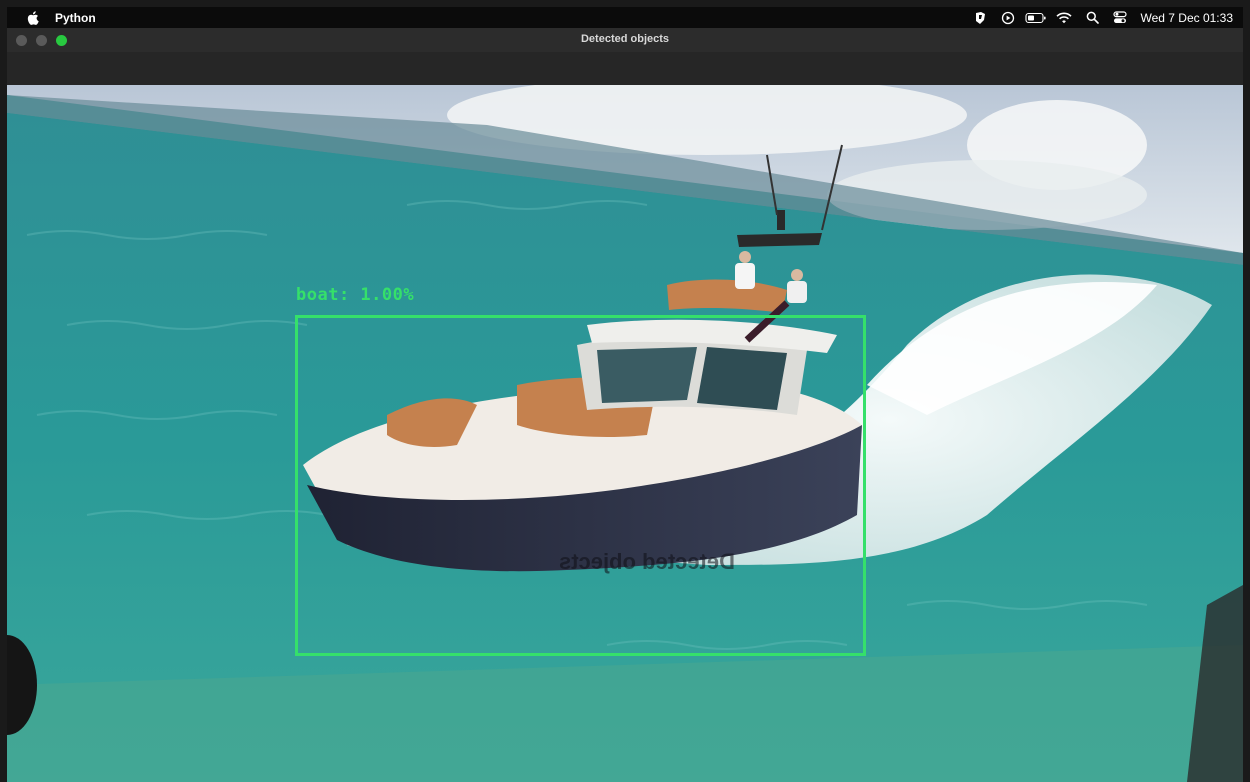 The width and height of the screenshot is (1250, 782). Describe the element at coordinates (625, 17) in the screenshot. I see `menu-bar: Python Wed 7 Dec 01:33` at that location.